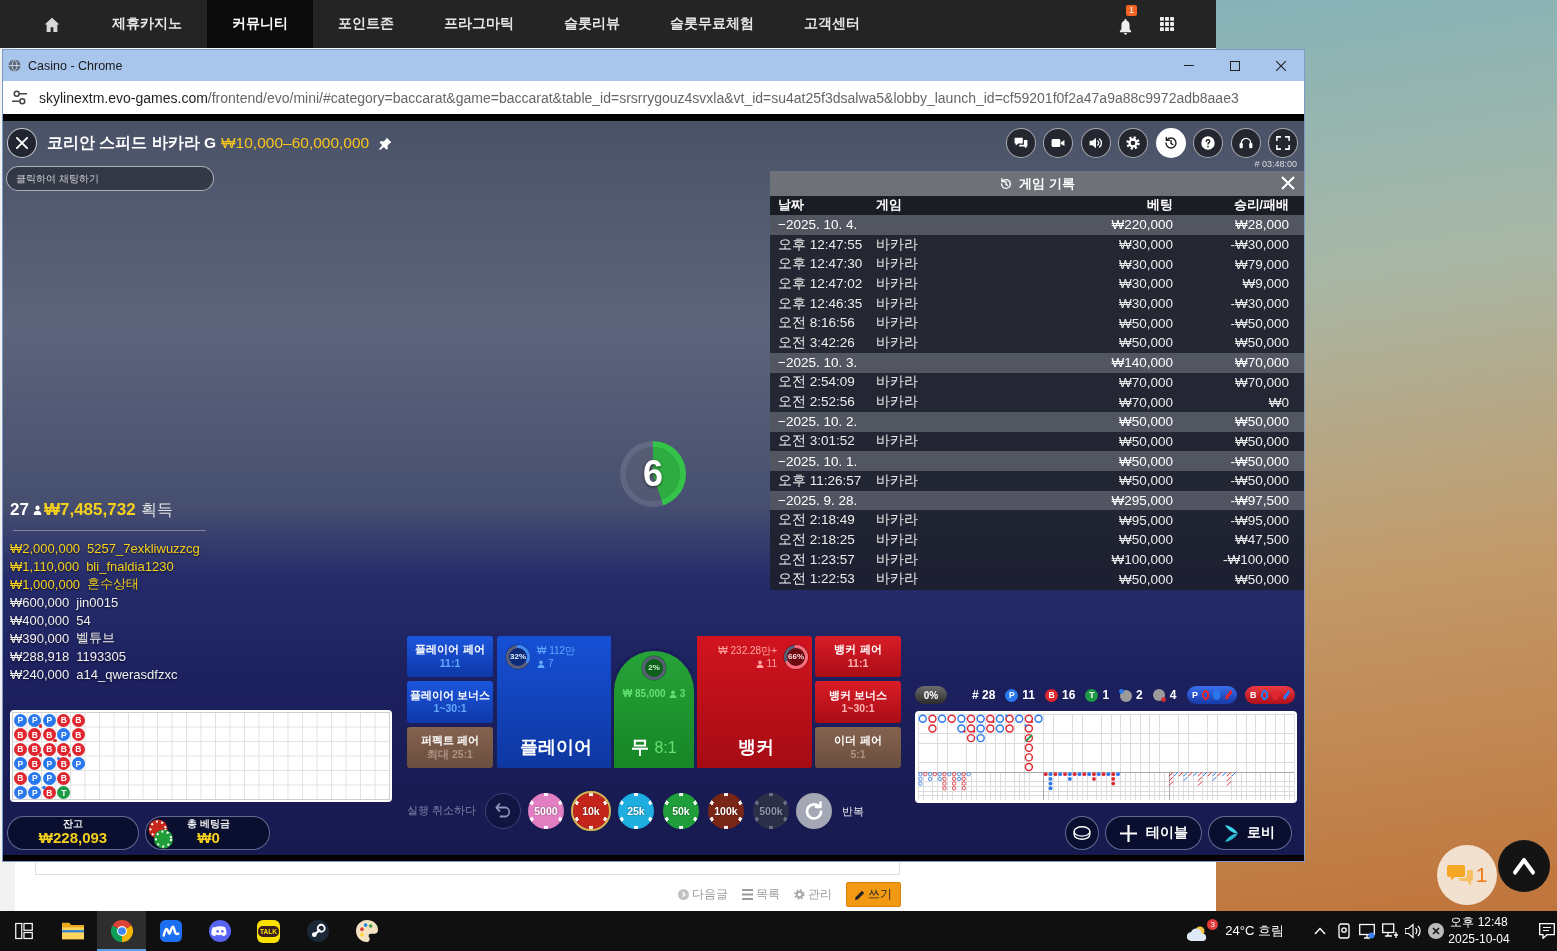  I want to click on close-button, so click(22, 143).